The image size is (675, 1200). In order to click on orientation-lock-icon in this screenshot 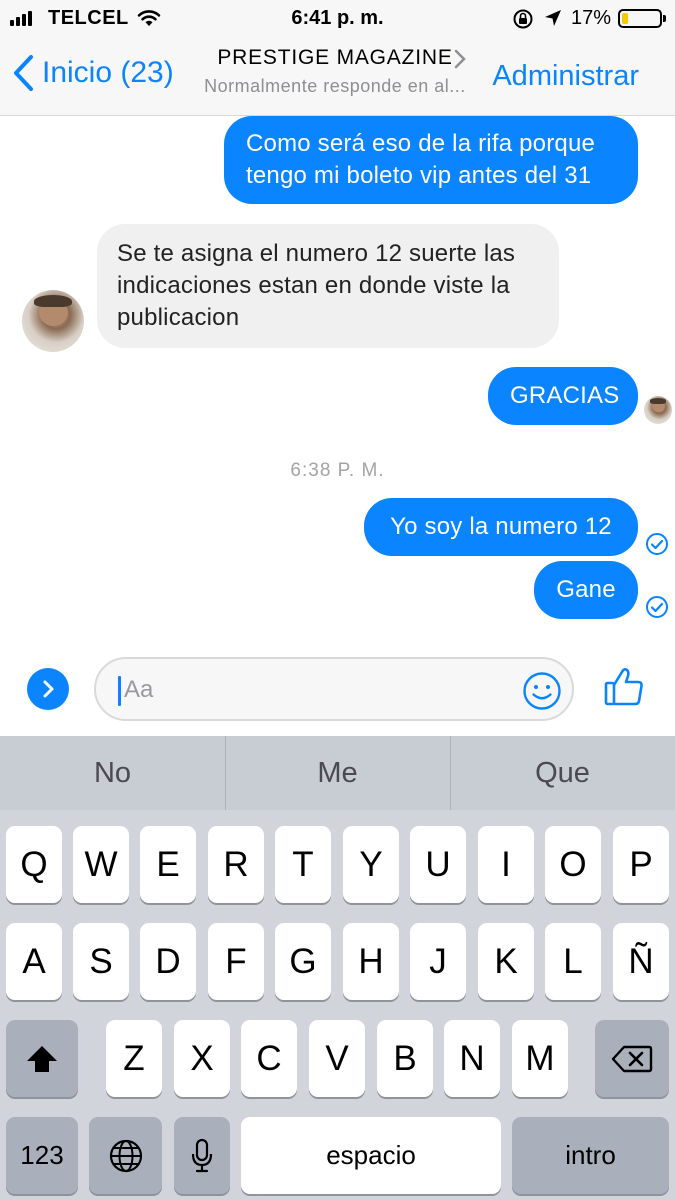, I will do `click(523, 19)`.